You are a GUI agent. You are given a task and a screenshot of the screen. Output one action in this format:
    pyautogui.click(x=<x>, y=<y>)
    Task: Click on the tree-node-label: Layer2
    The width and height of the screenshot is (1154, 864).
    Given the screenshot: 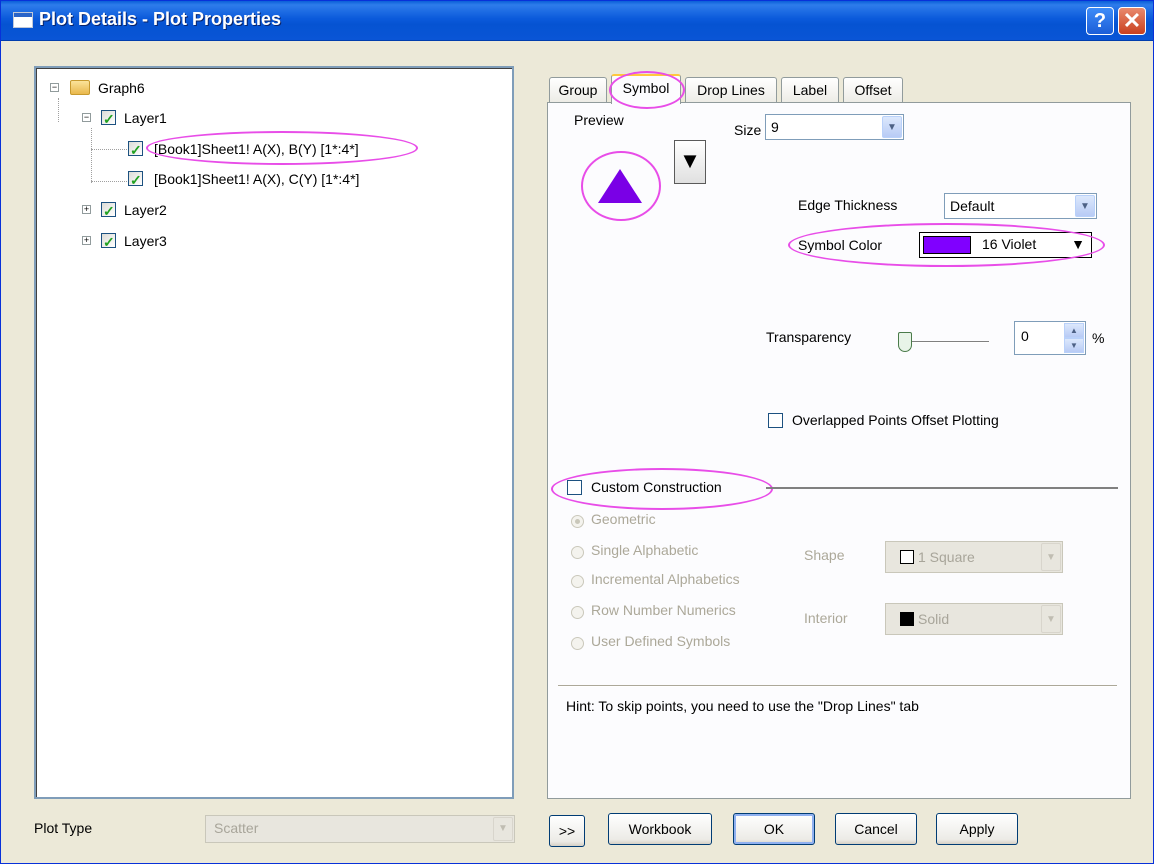 What is the action you would take?
    pyautogui.click(x=145, y=210)
    